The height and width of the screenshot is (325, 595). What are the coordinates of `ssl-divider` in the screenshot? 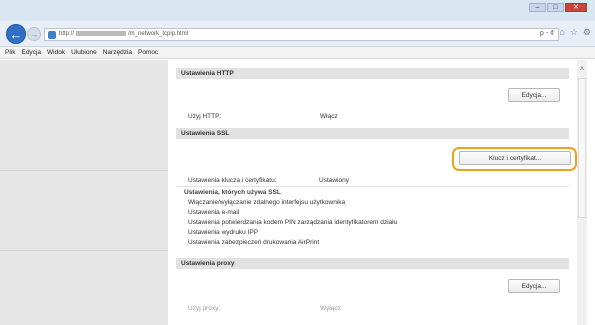 It's located at (372, 186).